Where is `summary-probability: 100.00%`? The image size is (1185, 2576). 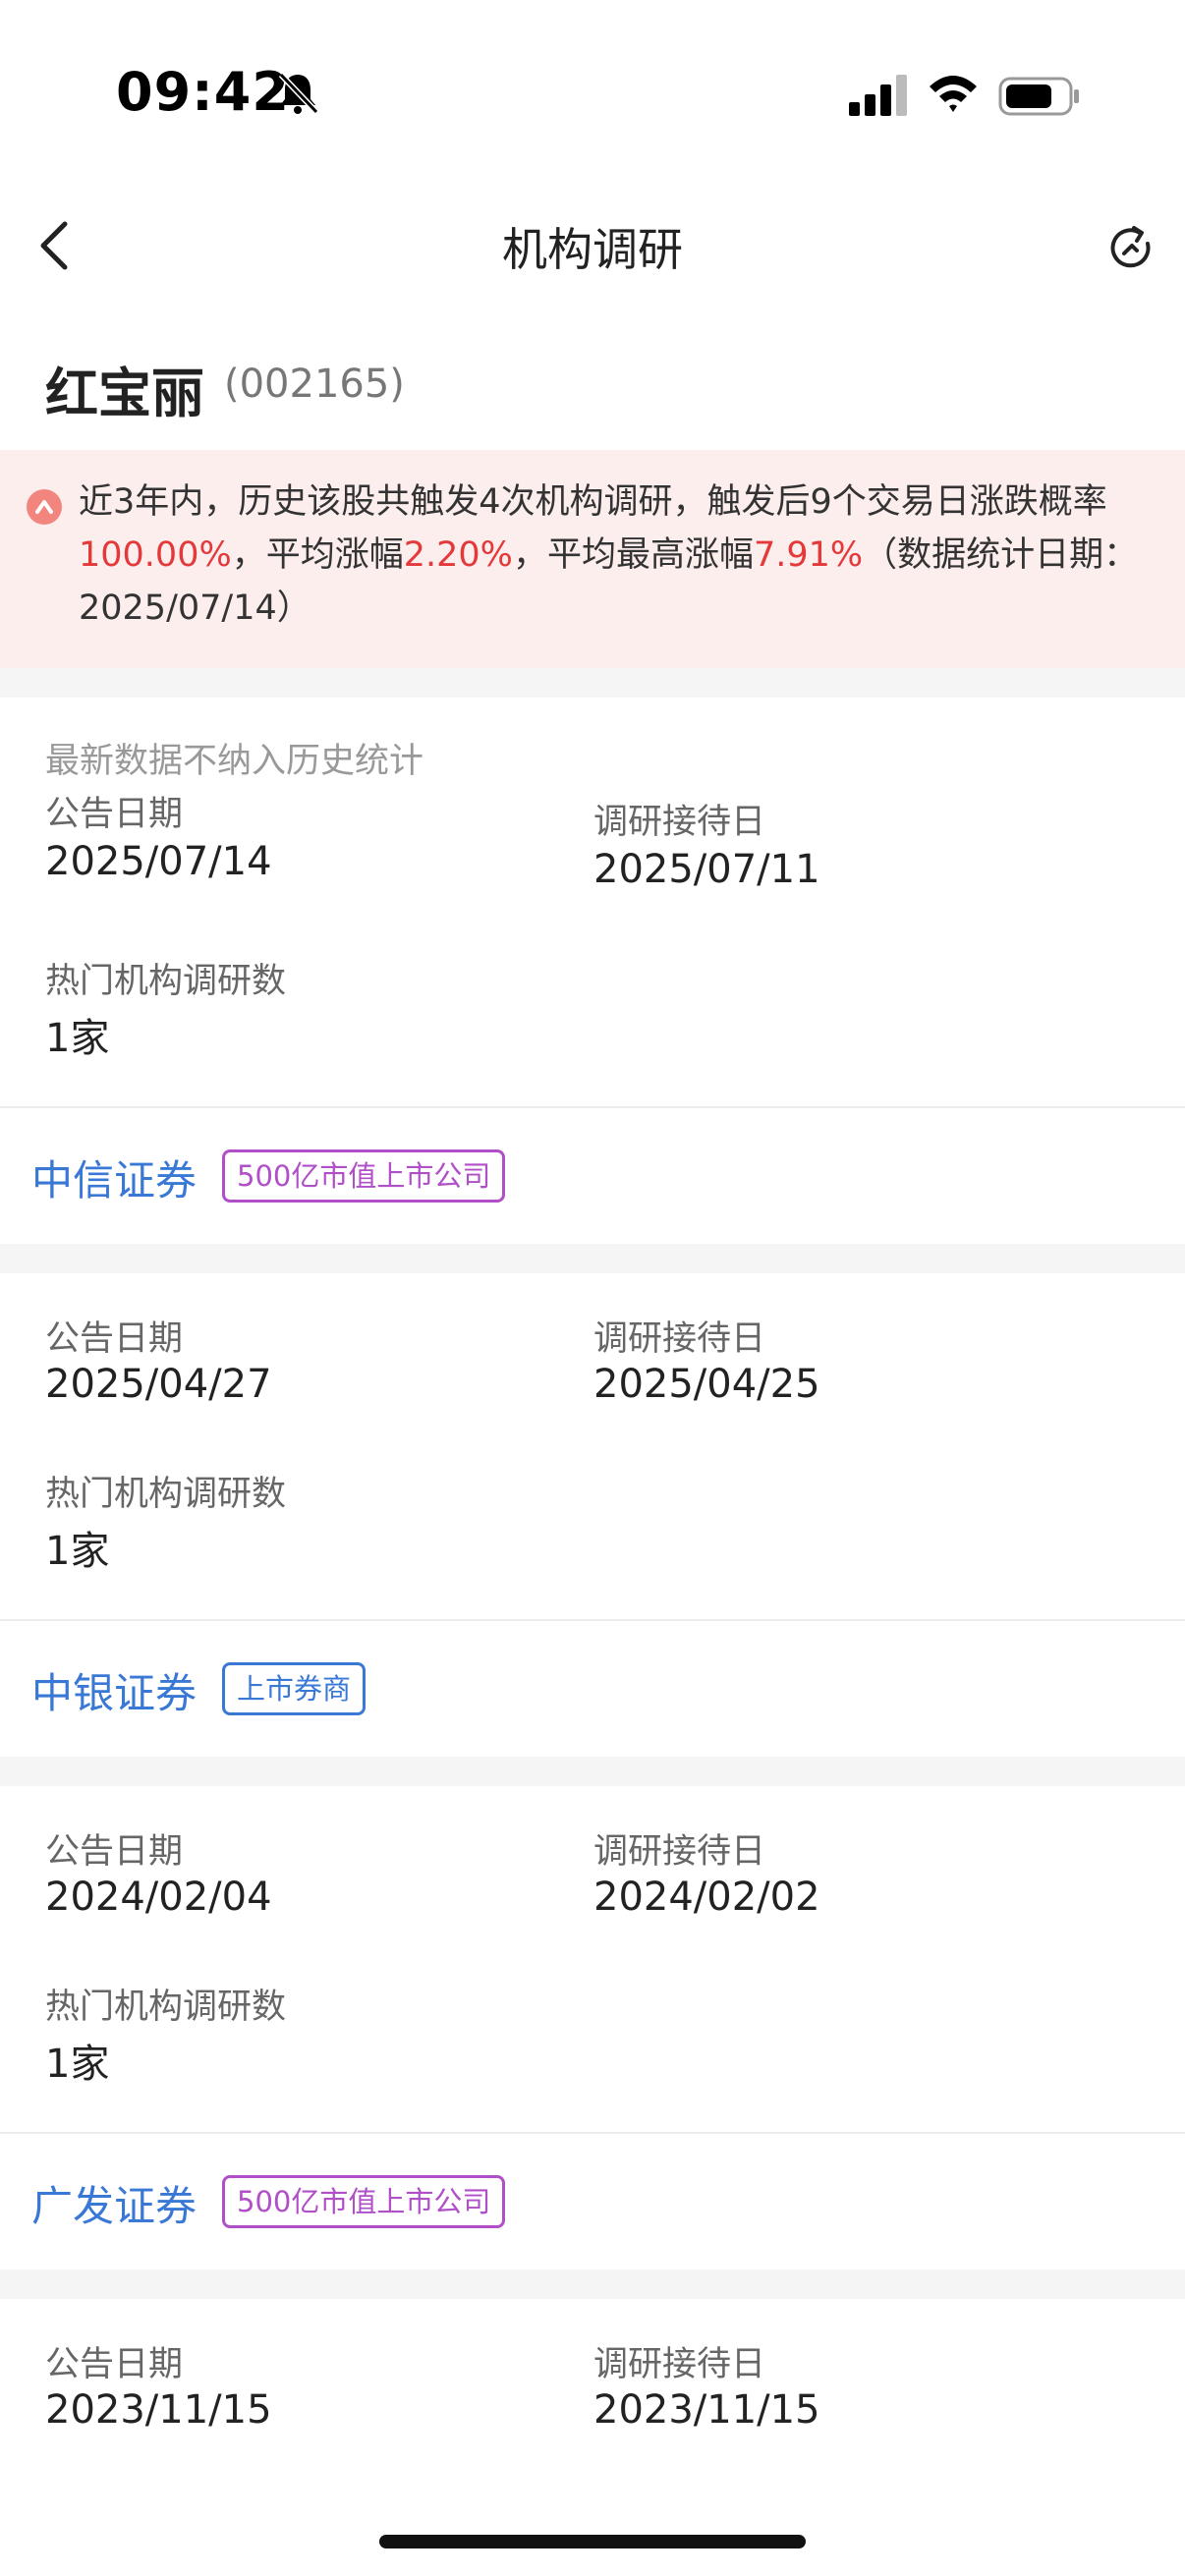
summary-probability: 100.00% is located at coordinates (155, 555).